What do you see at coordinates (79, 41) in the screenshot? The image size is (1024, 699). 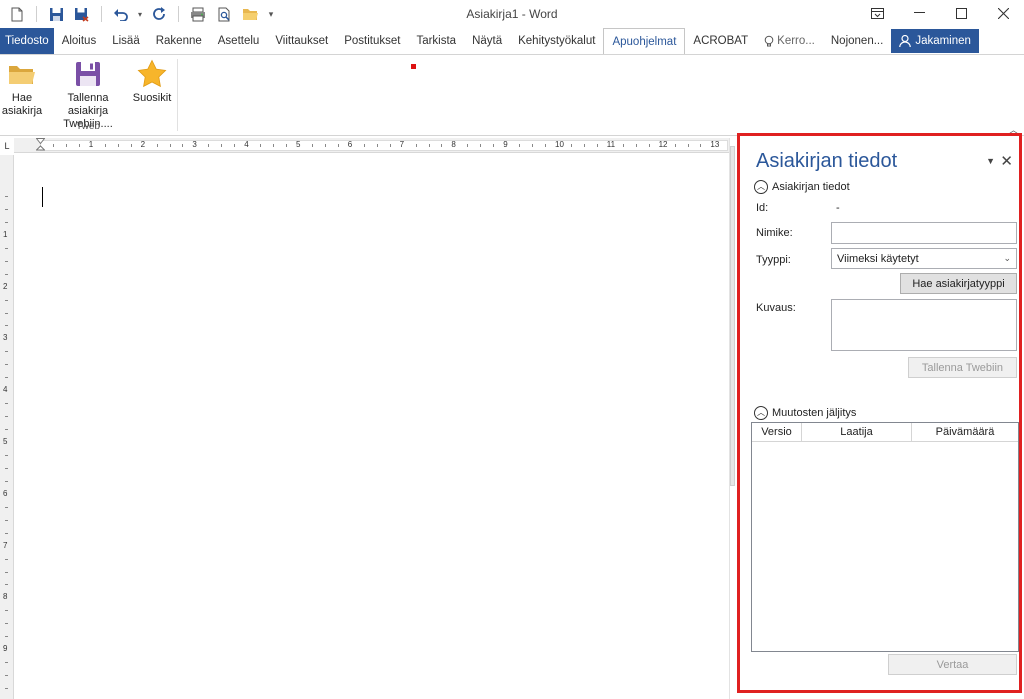 I see `tab-home: Aloitus` at bounding box center [79, 41].